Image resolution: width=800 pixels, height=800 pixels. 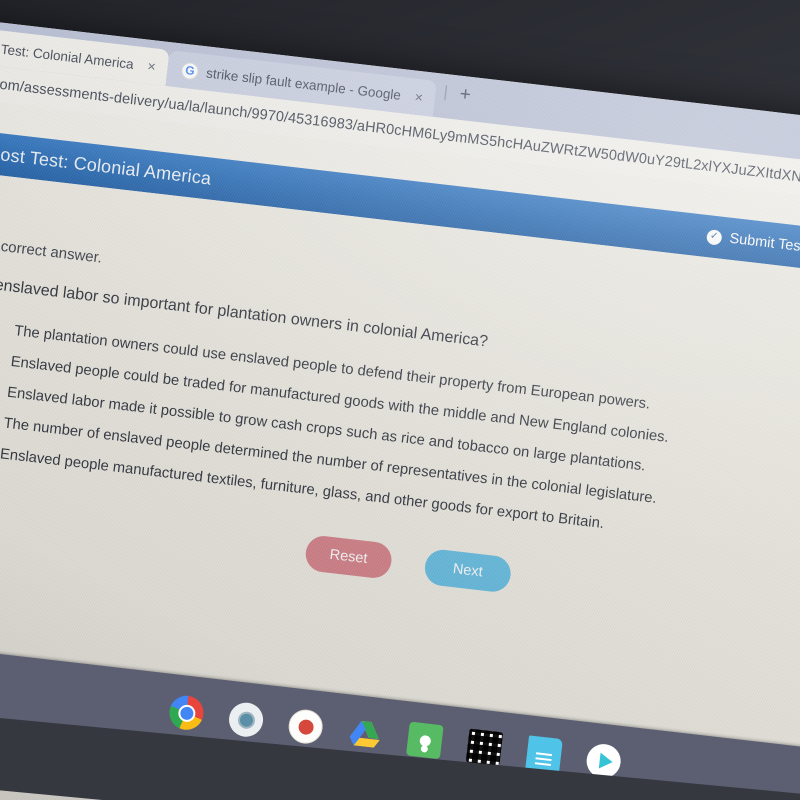 I want to click on choice-letter: B., so click(x=1, y=360).